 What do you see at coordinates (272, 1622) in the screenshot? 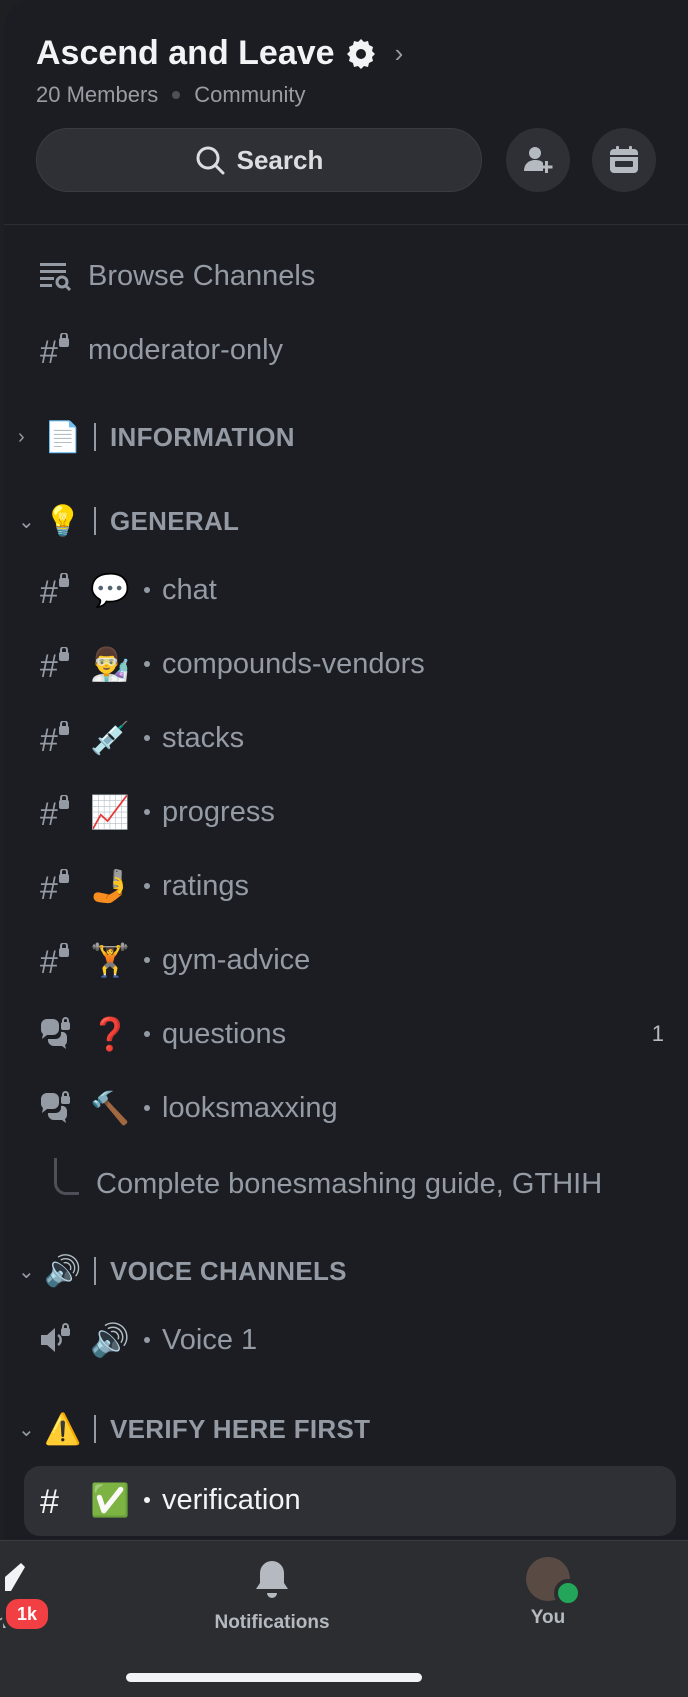
I see `tab-label: Notifications` at bounding box center [272, 1622].